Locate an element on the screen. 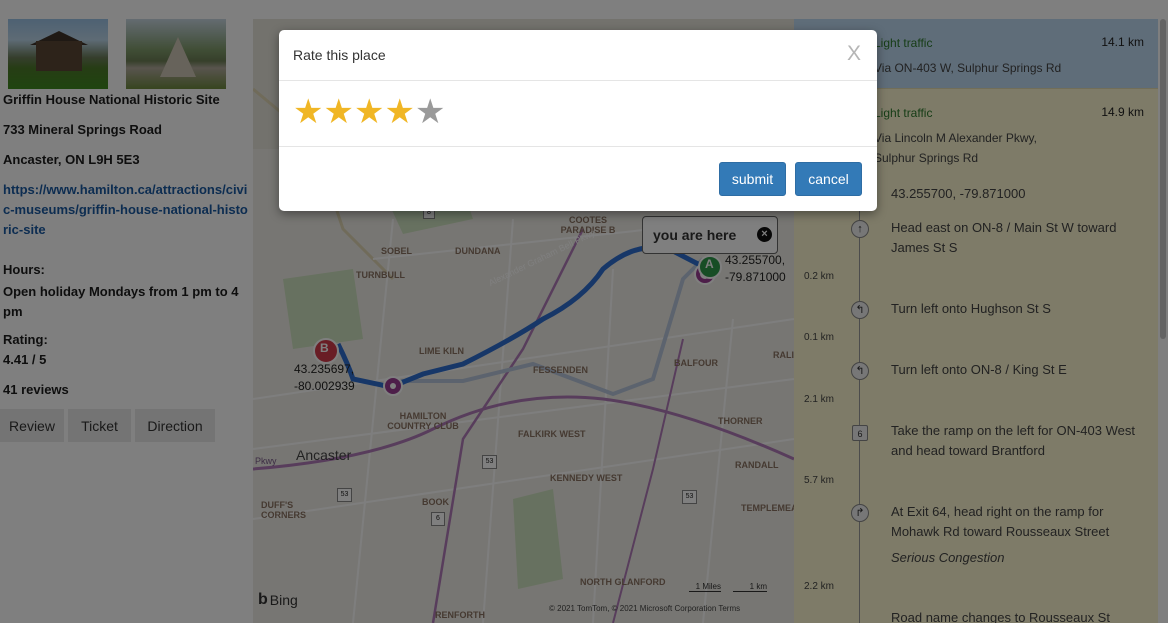  submit-button: submit is located at coordinates (752, 179).